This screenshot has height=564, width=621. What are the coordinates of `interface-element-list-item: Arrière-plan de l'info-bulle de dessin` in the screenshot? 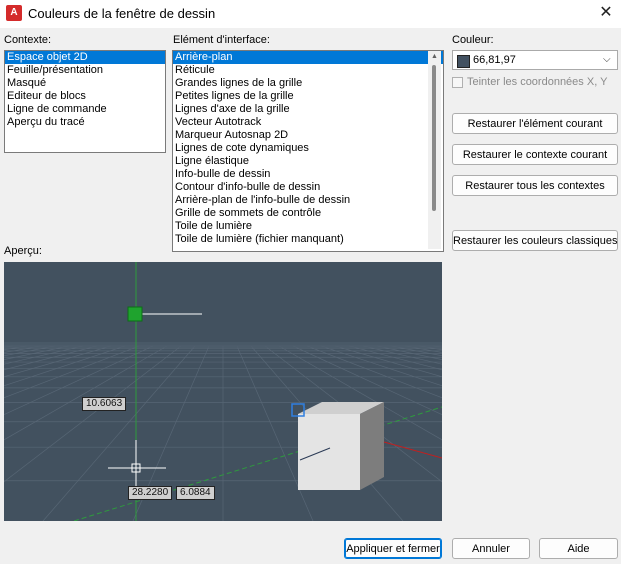 It's located at (308, 200).